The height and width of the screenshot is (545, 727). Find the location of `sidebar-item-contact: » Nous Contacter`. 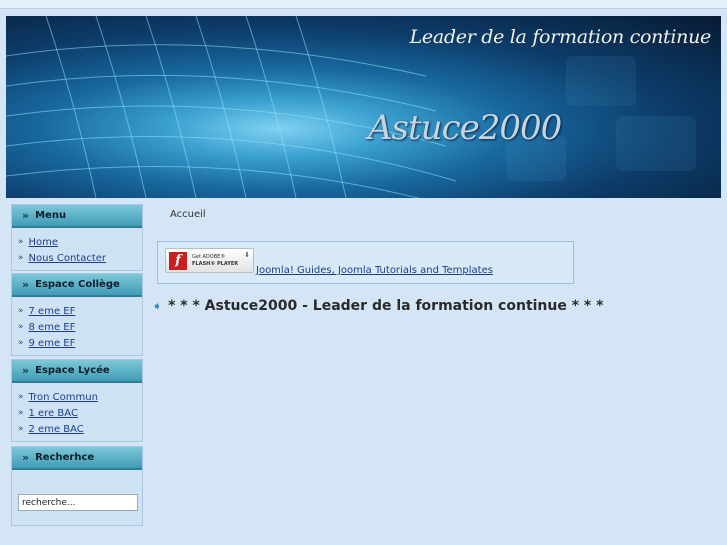

sidebar-item-contact: » Nous Contacter is located at coordinates (77, 258).